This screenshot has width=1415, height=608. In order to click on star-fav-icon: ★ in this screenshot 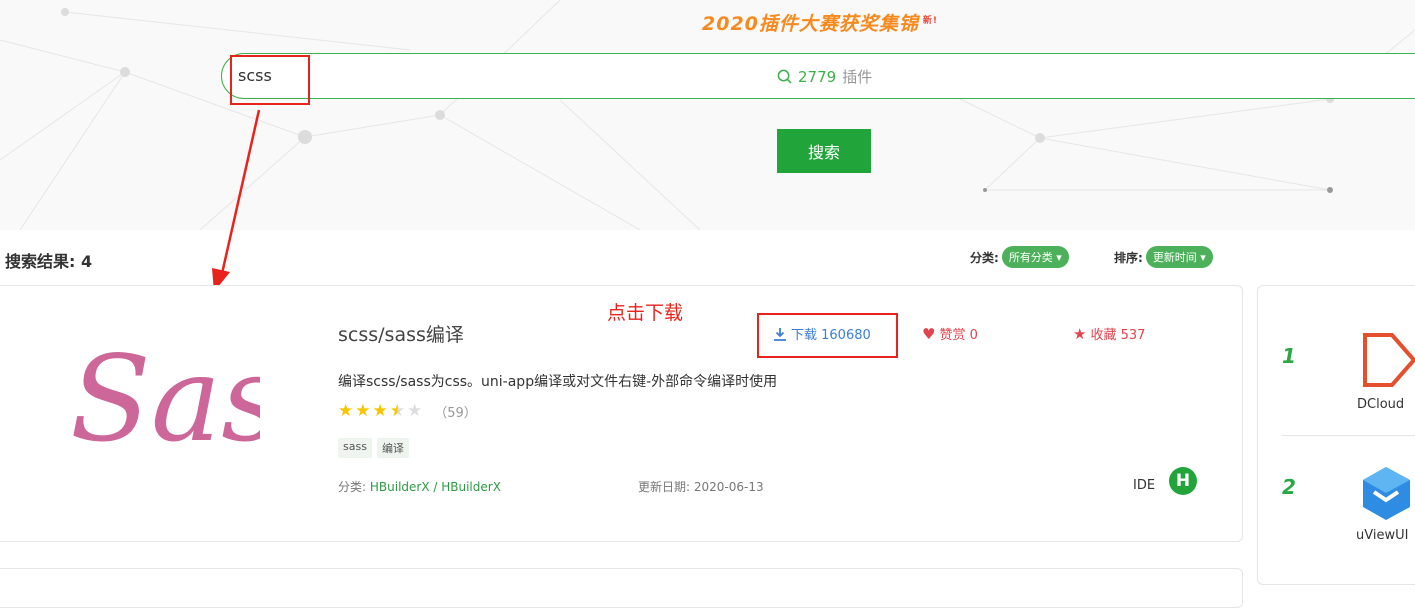, I will do `click(1080, 333)`.